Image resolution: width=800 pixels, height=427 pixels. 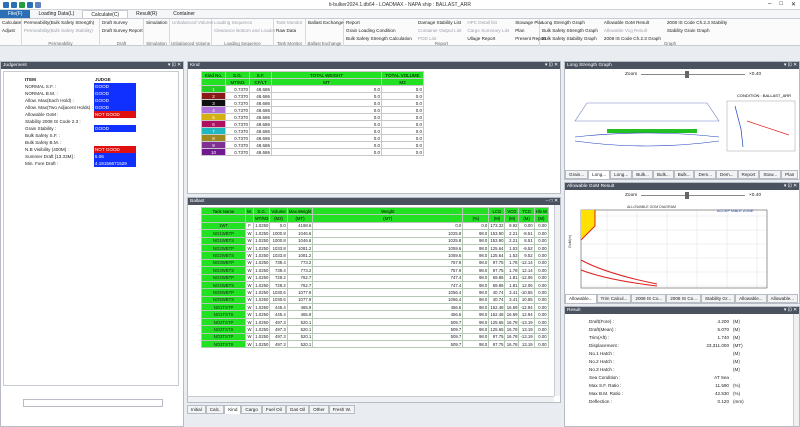 What do you see at coordinates (223, 248) in the screenshot?
I see `tank-name-cell: NO2WBTP` at bounding box center [223, 248].